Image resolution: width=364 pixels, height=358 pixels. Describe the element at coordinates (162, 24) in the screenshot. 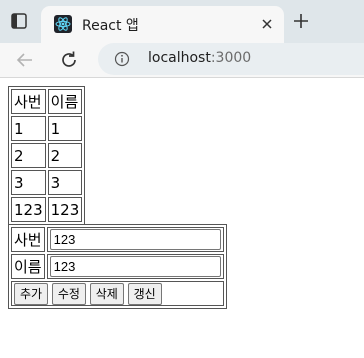

I see `browser-tab: React 앱` at that location.